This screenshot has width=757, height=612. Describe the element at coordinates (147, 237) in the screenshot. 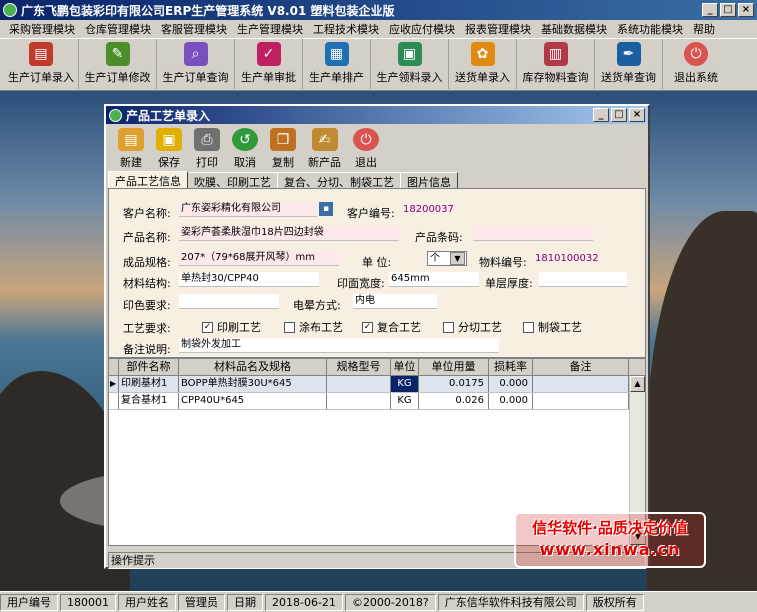

I see `product-name-label: 产品名称:` at that location.